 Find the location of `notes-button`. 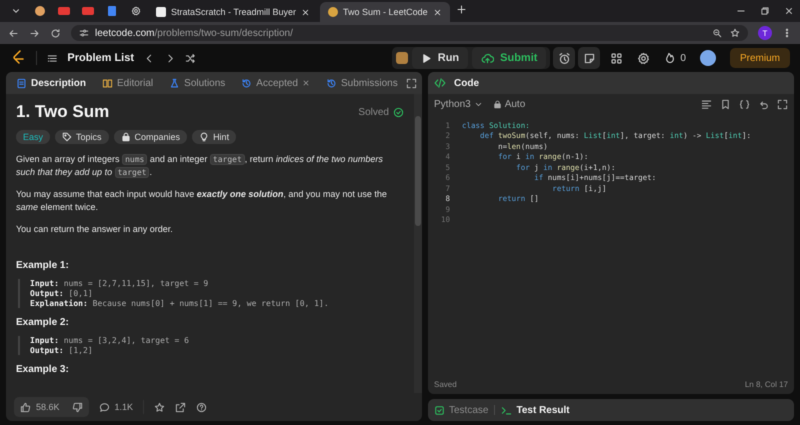

notes-button is located at coordinates (589, 58).